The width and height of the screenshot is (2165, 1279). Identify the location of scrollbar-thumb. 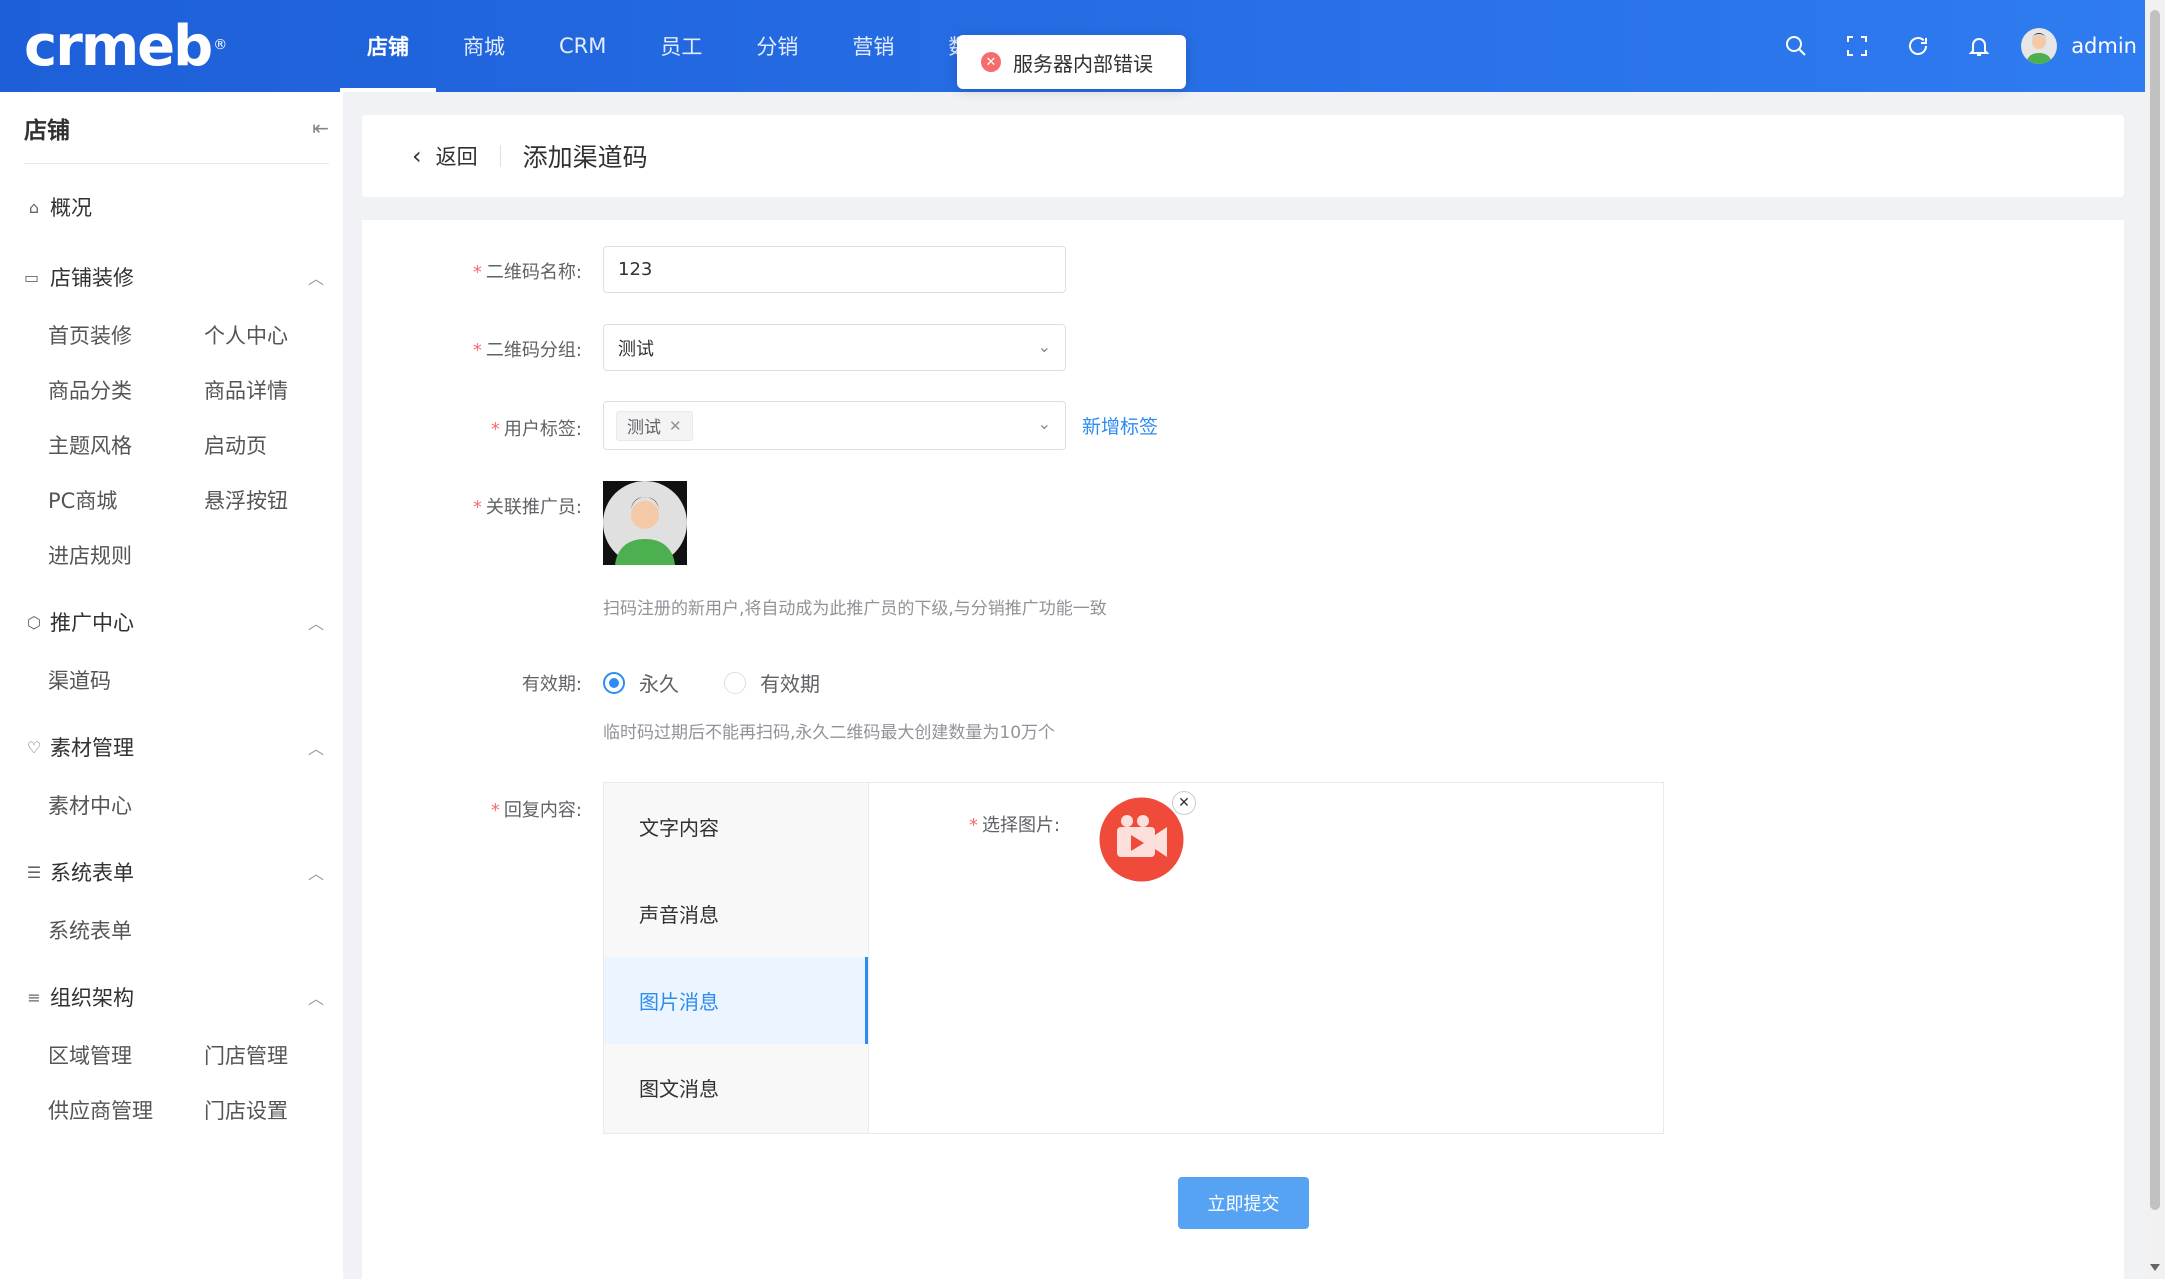
(2155, 610).